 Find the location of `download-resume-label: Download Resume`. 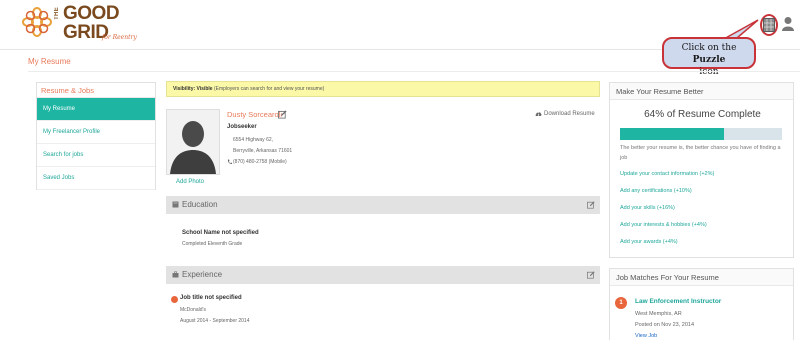

download-resume-label: Download Resume is located at coordinates (569, 114).